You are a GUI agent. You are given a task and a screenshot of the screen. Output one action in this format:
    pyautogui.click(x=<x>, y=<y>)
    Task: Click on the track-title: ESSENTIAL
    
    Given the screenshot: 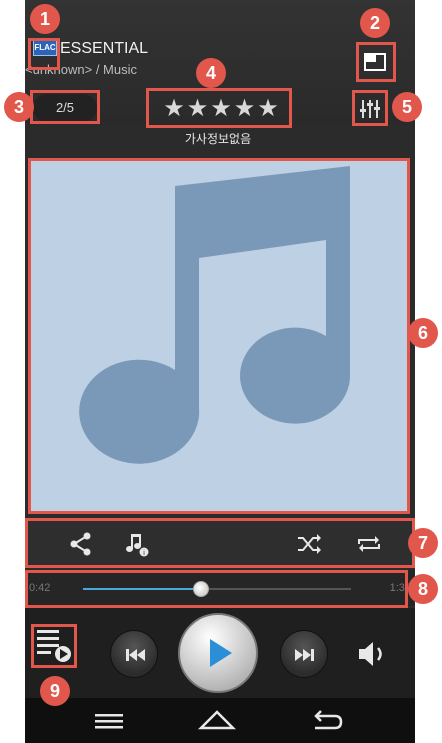 What is the action you would take?
    pyautogui.click(x=104, y=48)
    